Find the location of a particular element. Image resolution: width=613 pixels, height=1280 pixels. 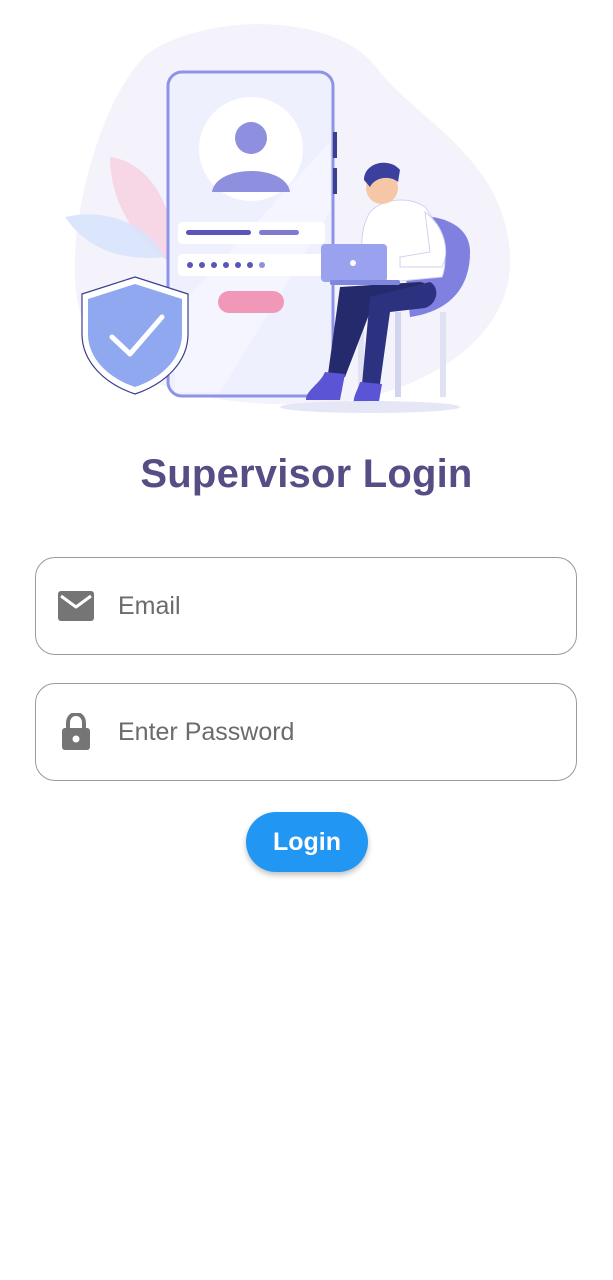

password-field is located at coordinates (306, 732).